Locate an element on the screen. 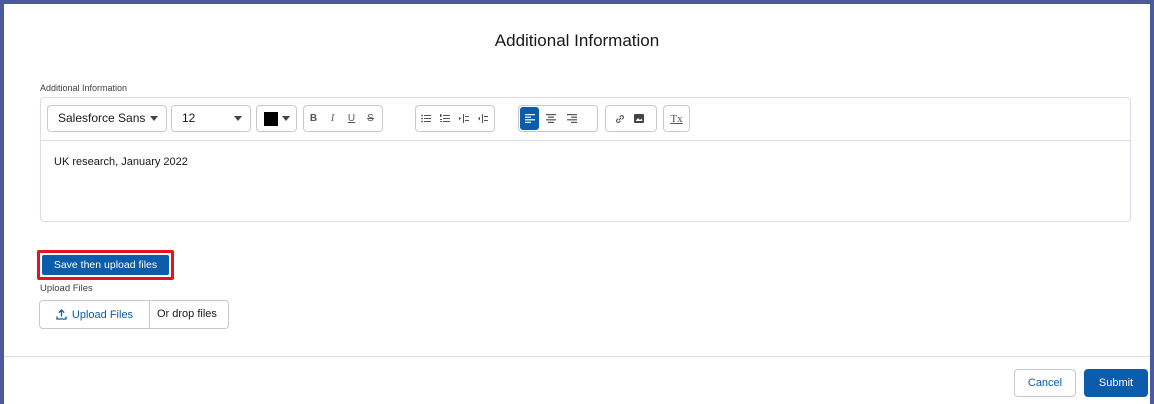 Image resolution: width=1154 pixels, height=404 pixels. outdent-icon is located at coordinates (482, 118).